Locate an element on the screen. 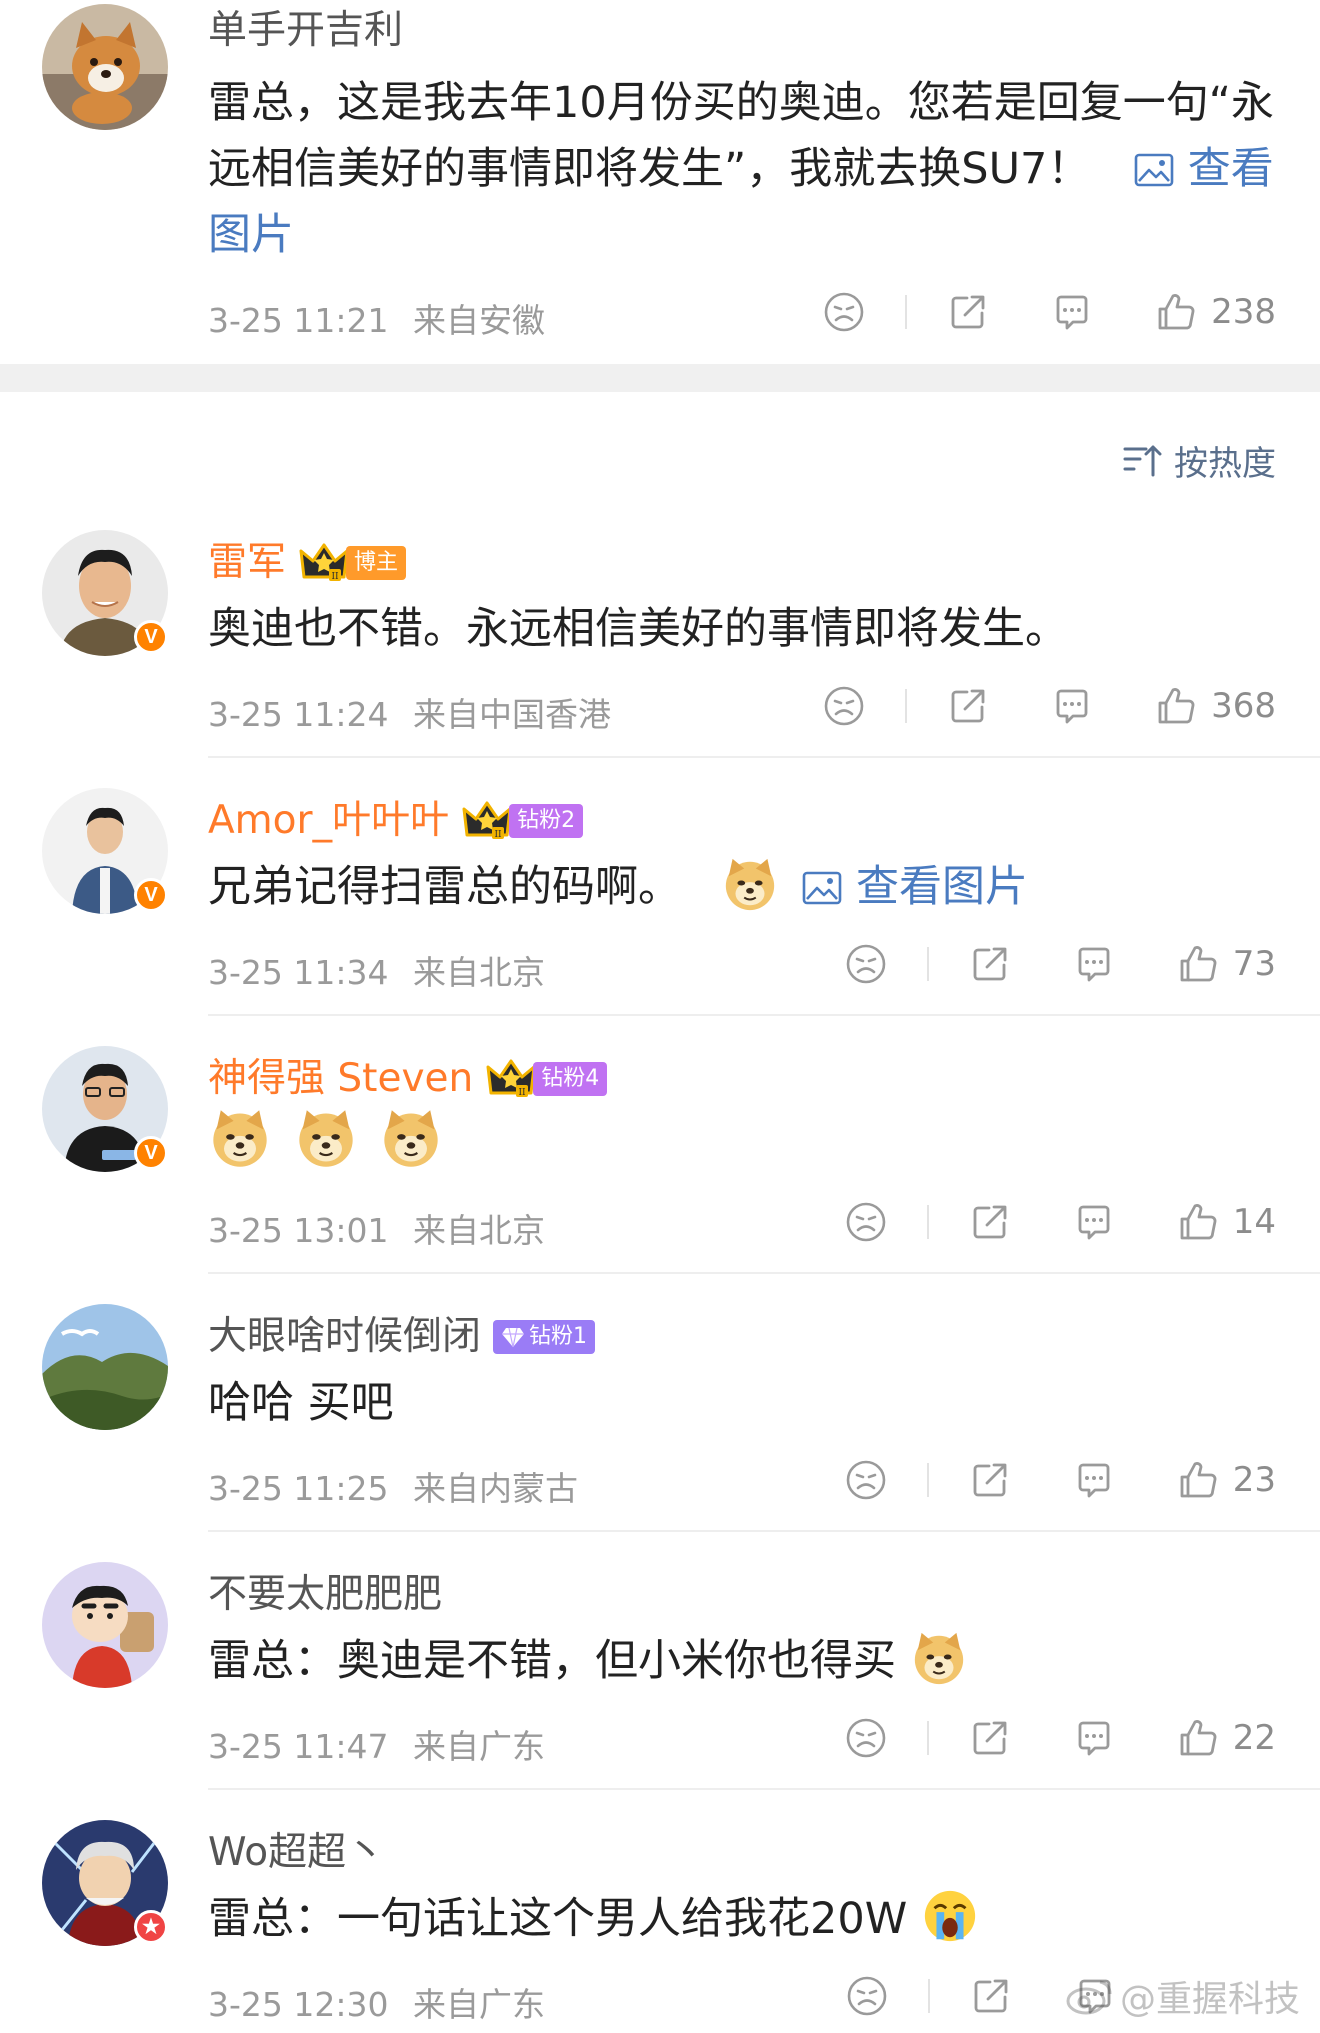  username-row: 神得强 Steven 钻粉4 is located at coordinates (408, 1079).